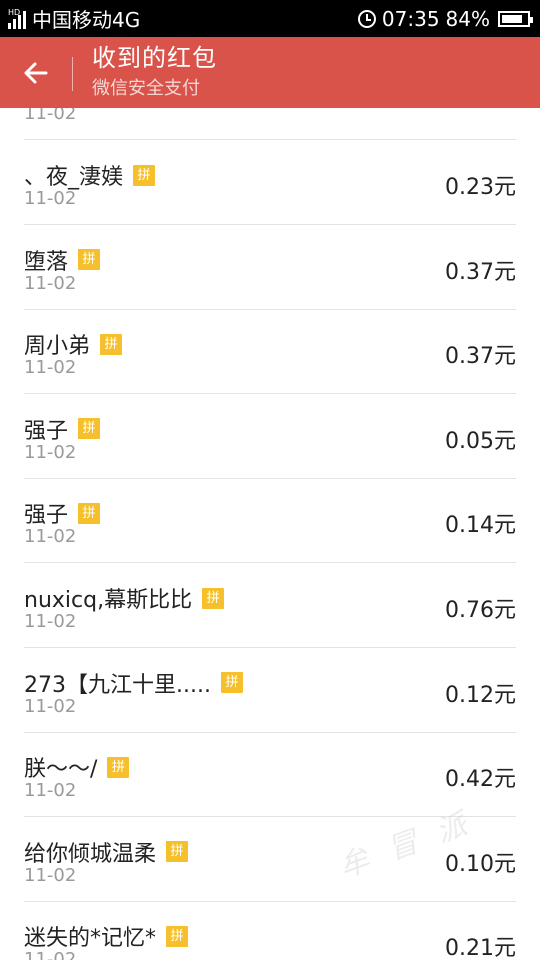 This screenshot has width=540, height=960. What do you see at coordinates (270, 268) in the screenshot?
I see `list-item: 堕落拼 11-02 0.37元` at bounding box center [270, 268].